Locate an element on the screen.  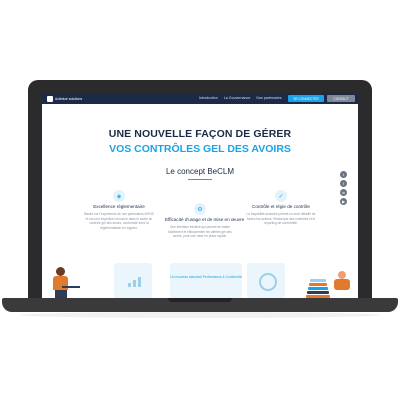
twitter-icon: t is located at coordinates (343, 174).